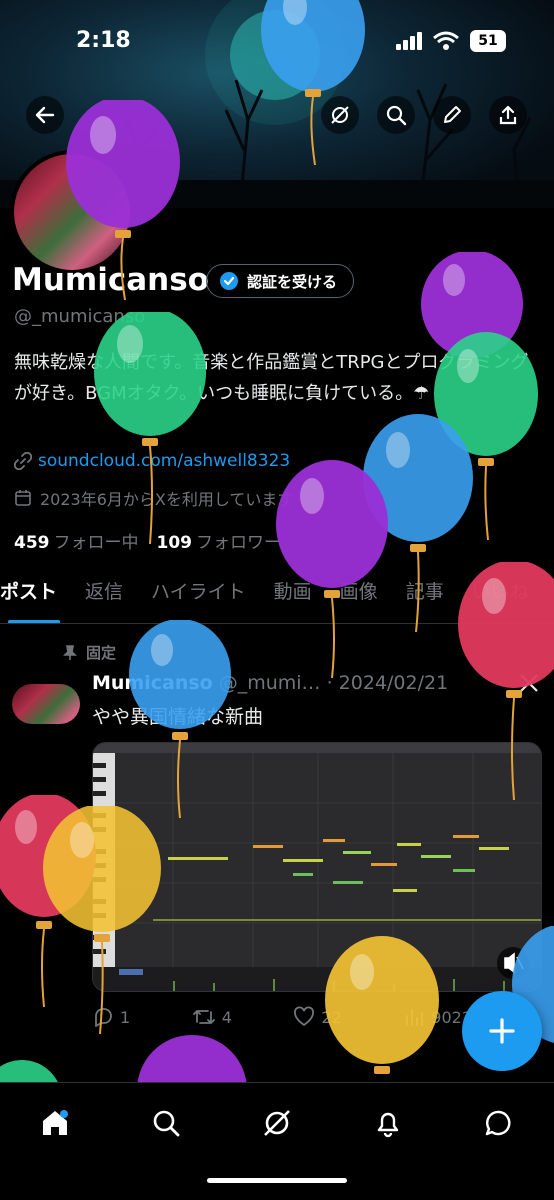 The width and height of the screenshot is (554, 1200). What do you see at coordinates (29, 1071) in the screenshot?
I see `balloon-green-bottom` at bounding box center [29, 1071].